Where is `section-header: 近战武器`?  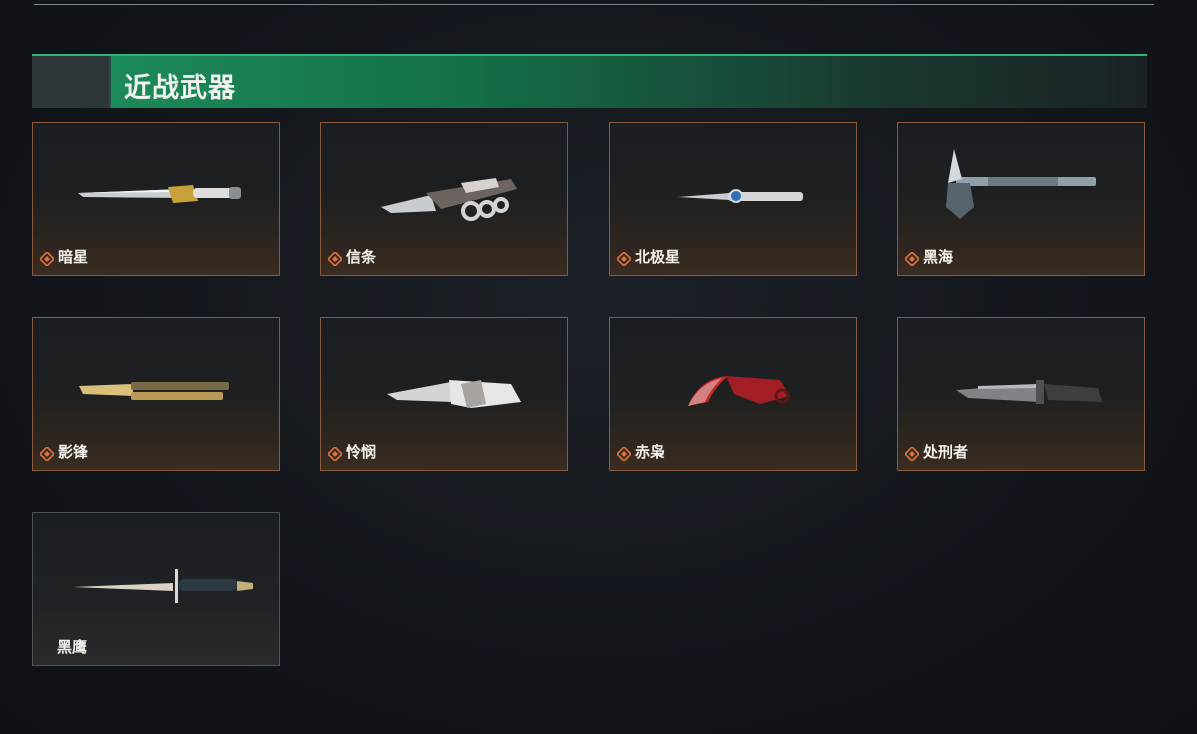 section-header: 近战武器 is located at coordinates (589, 81).